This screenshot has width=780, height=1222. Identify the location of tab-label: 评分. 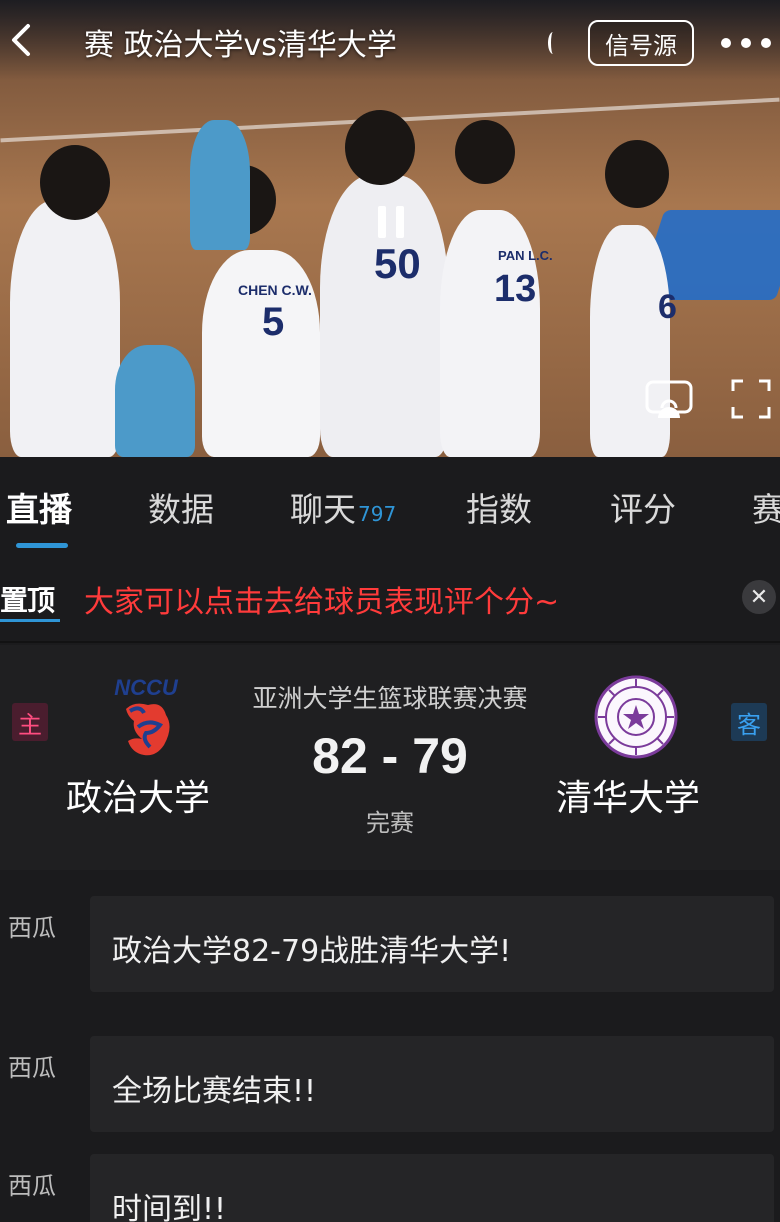
(643, 509).